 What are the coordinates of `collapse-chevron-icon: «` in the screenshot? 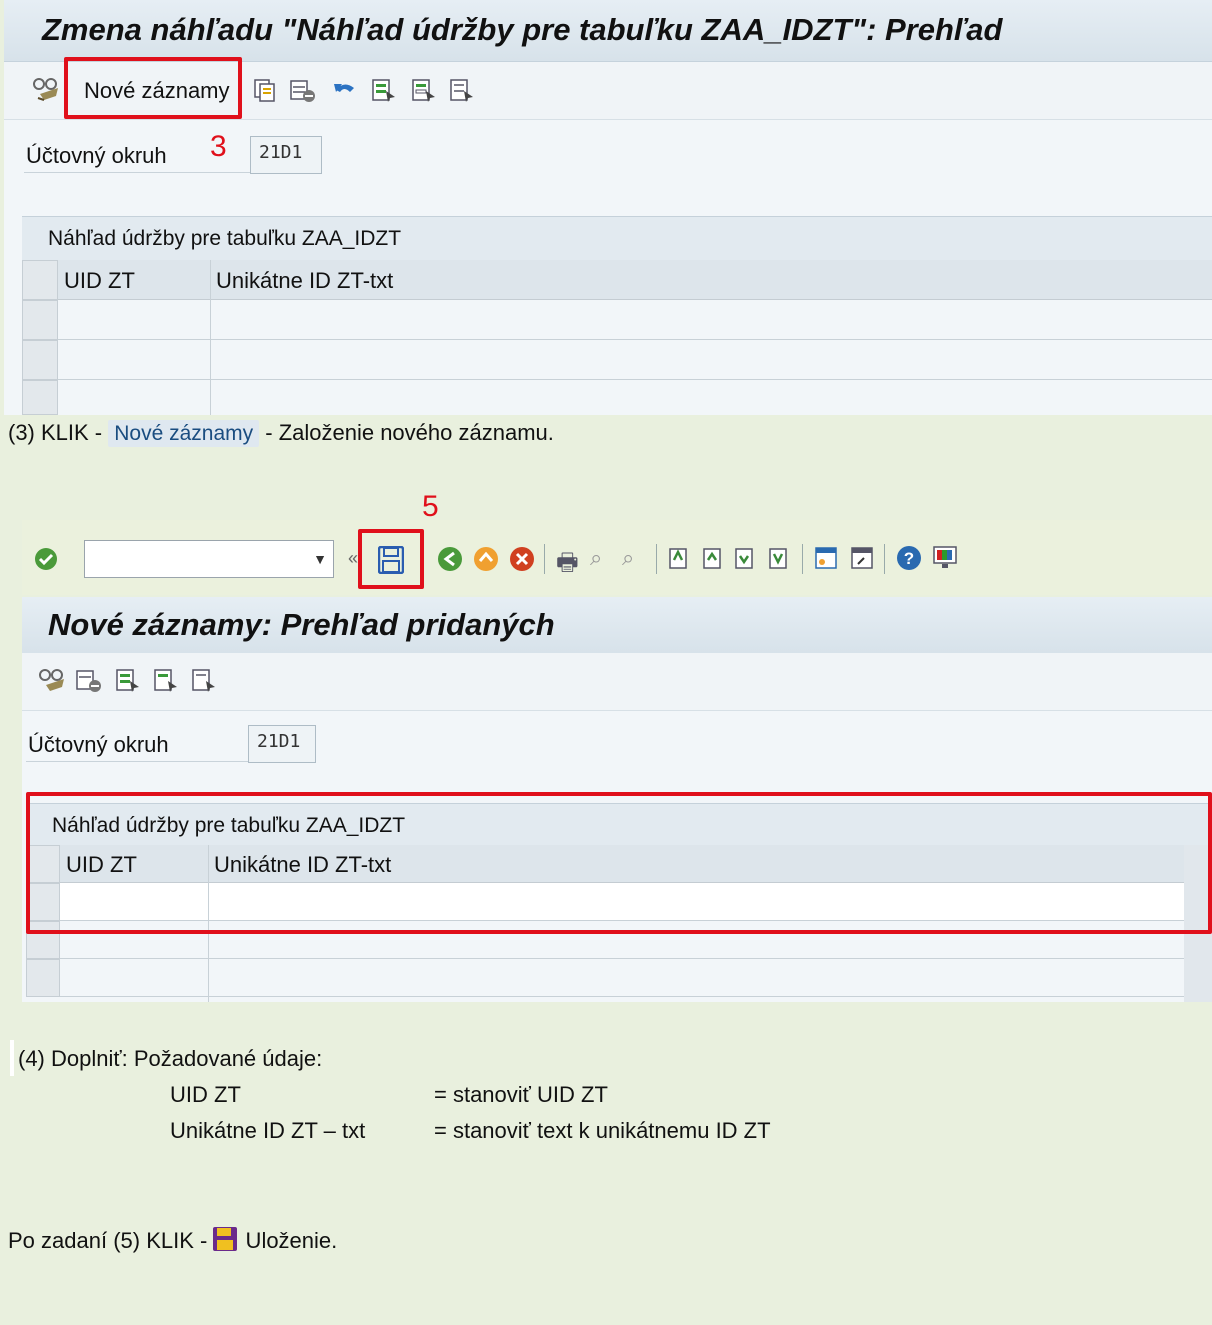 It's located at (353, 558).